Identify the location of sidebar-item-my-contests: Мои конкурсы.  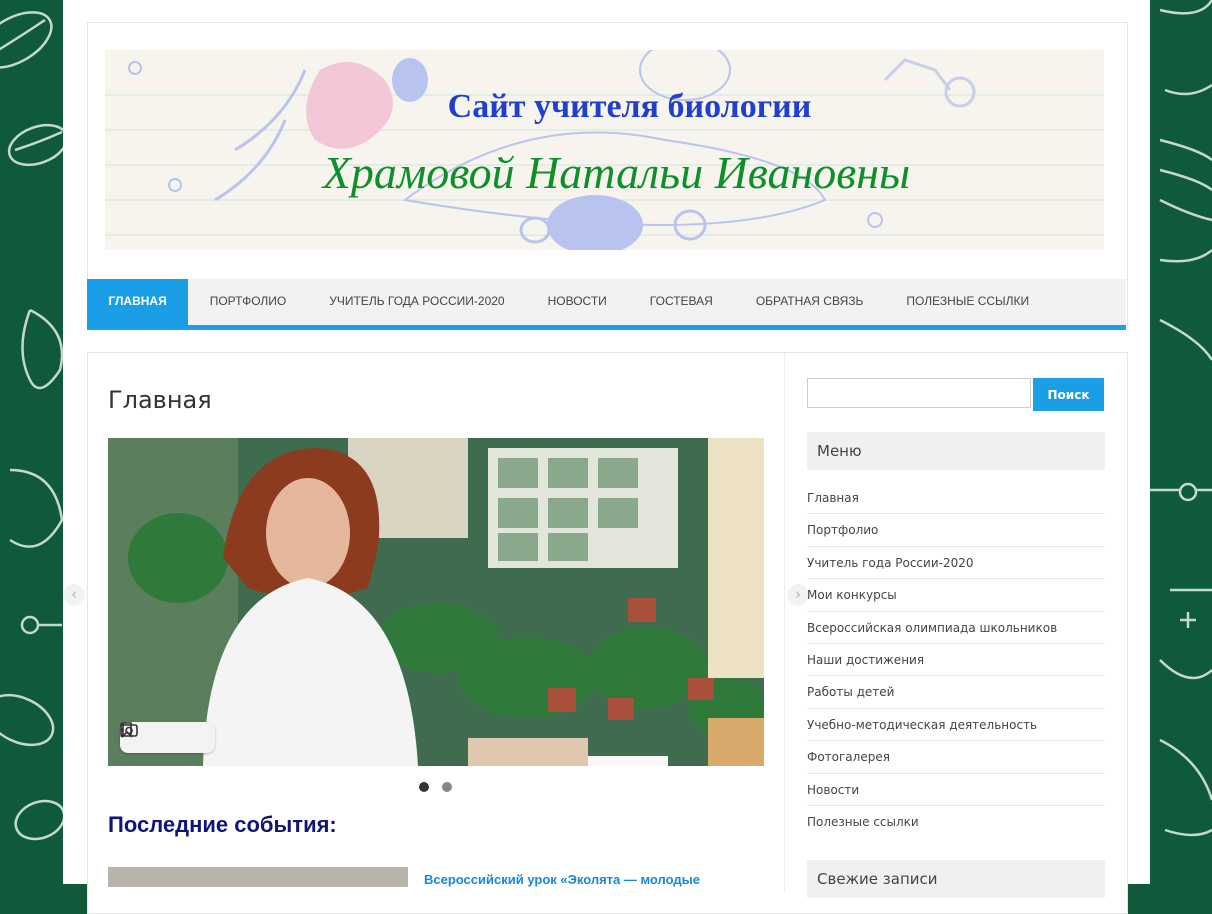
(956, 595).